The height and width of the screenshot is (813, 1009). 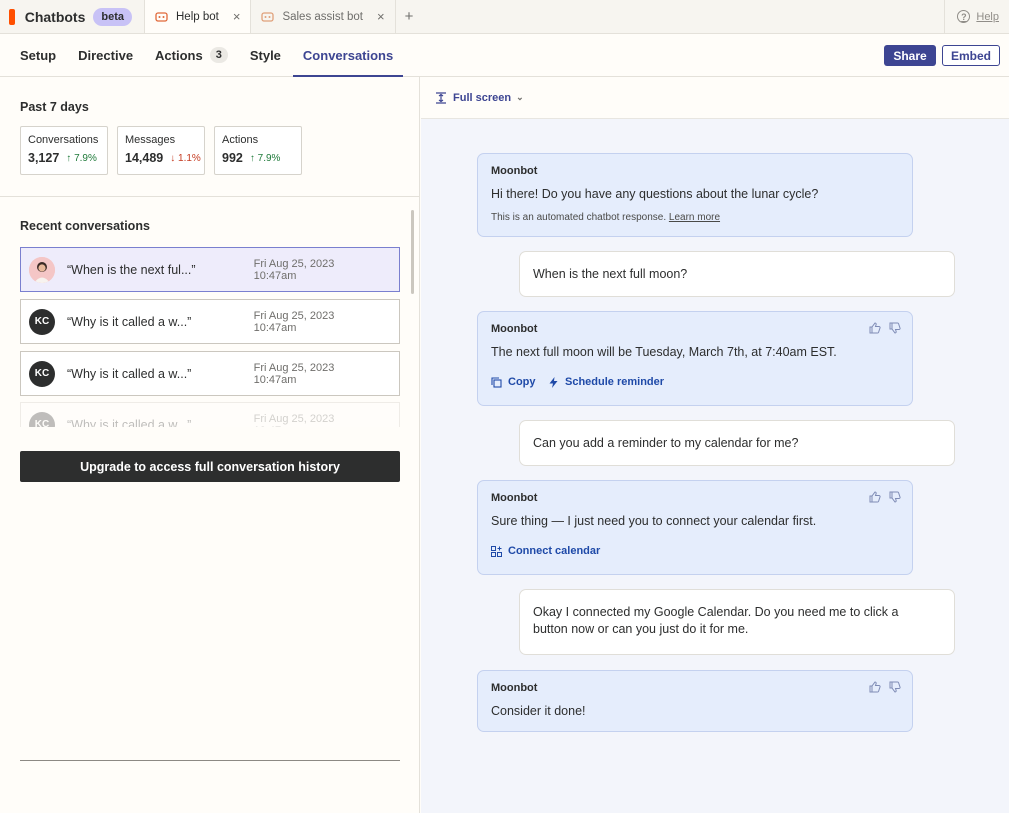 I want to click on stats-title: Past 7 days, so click(x=54, y=107).